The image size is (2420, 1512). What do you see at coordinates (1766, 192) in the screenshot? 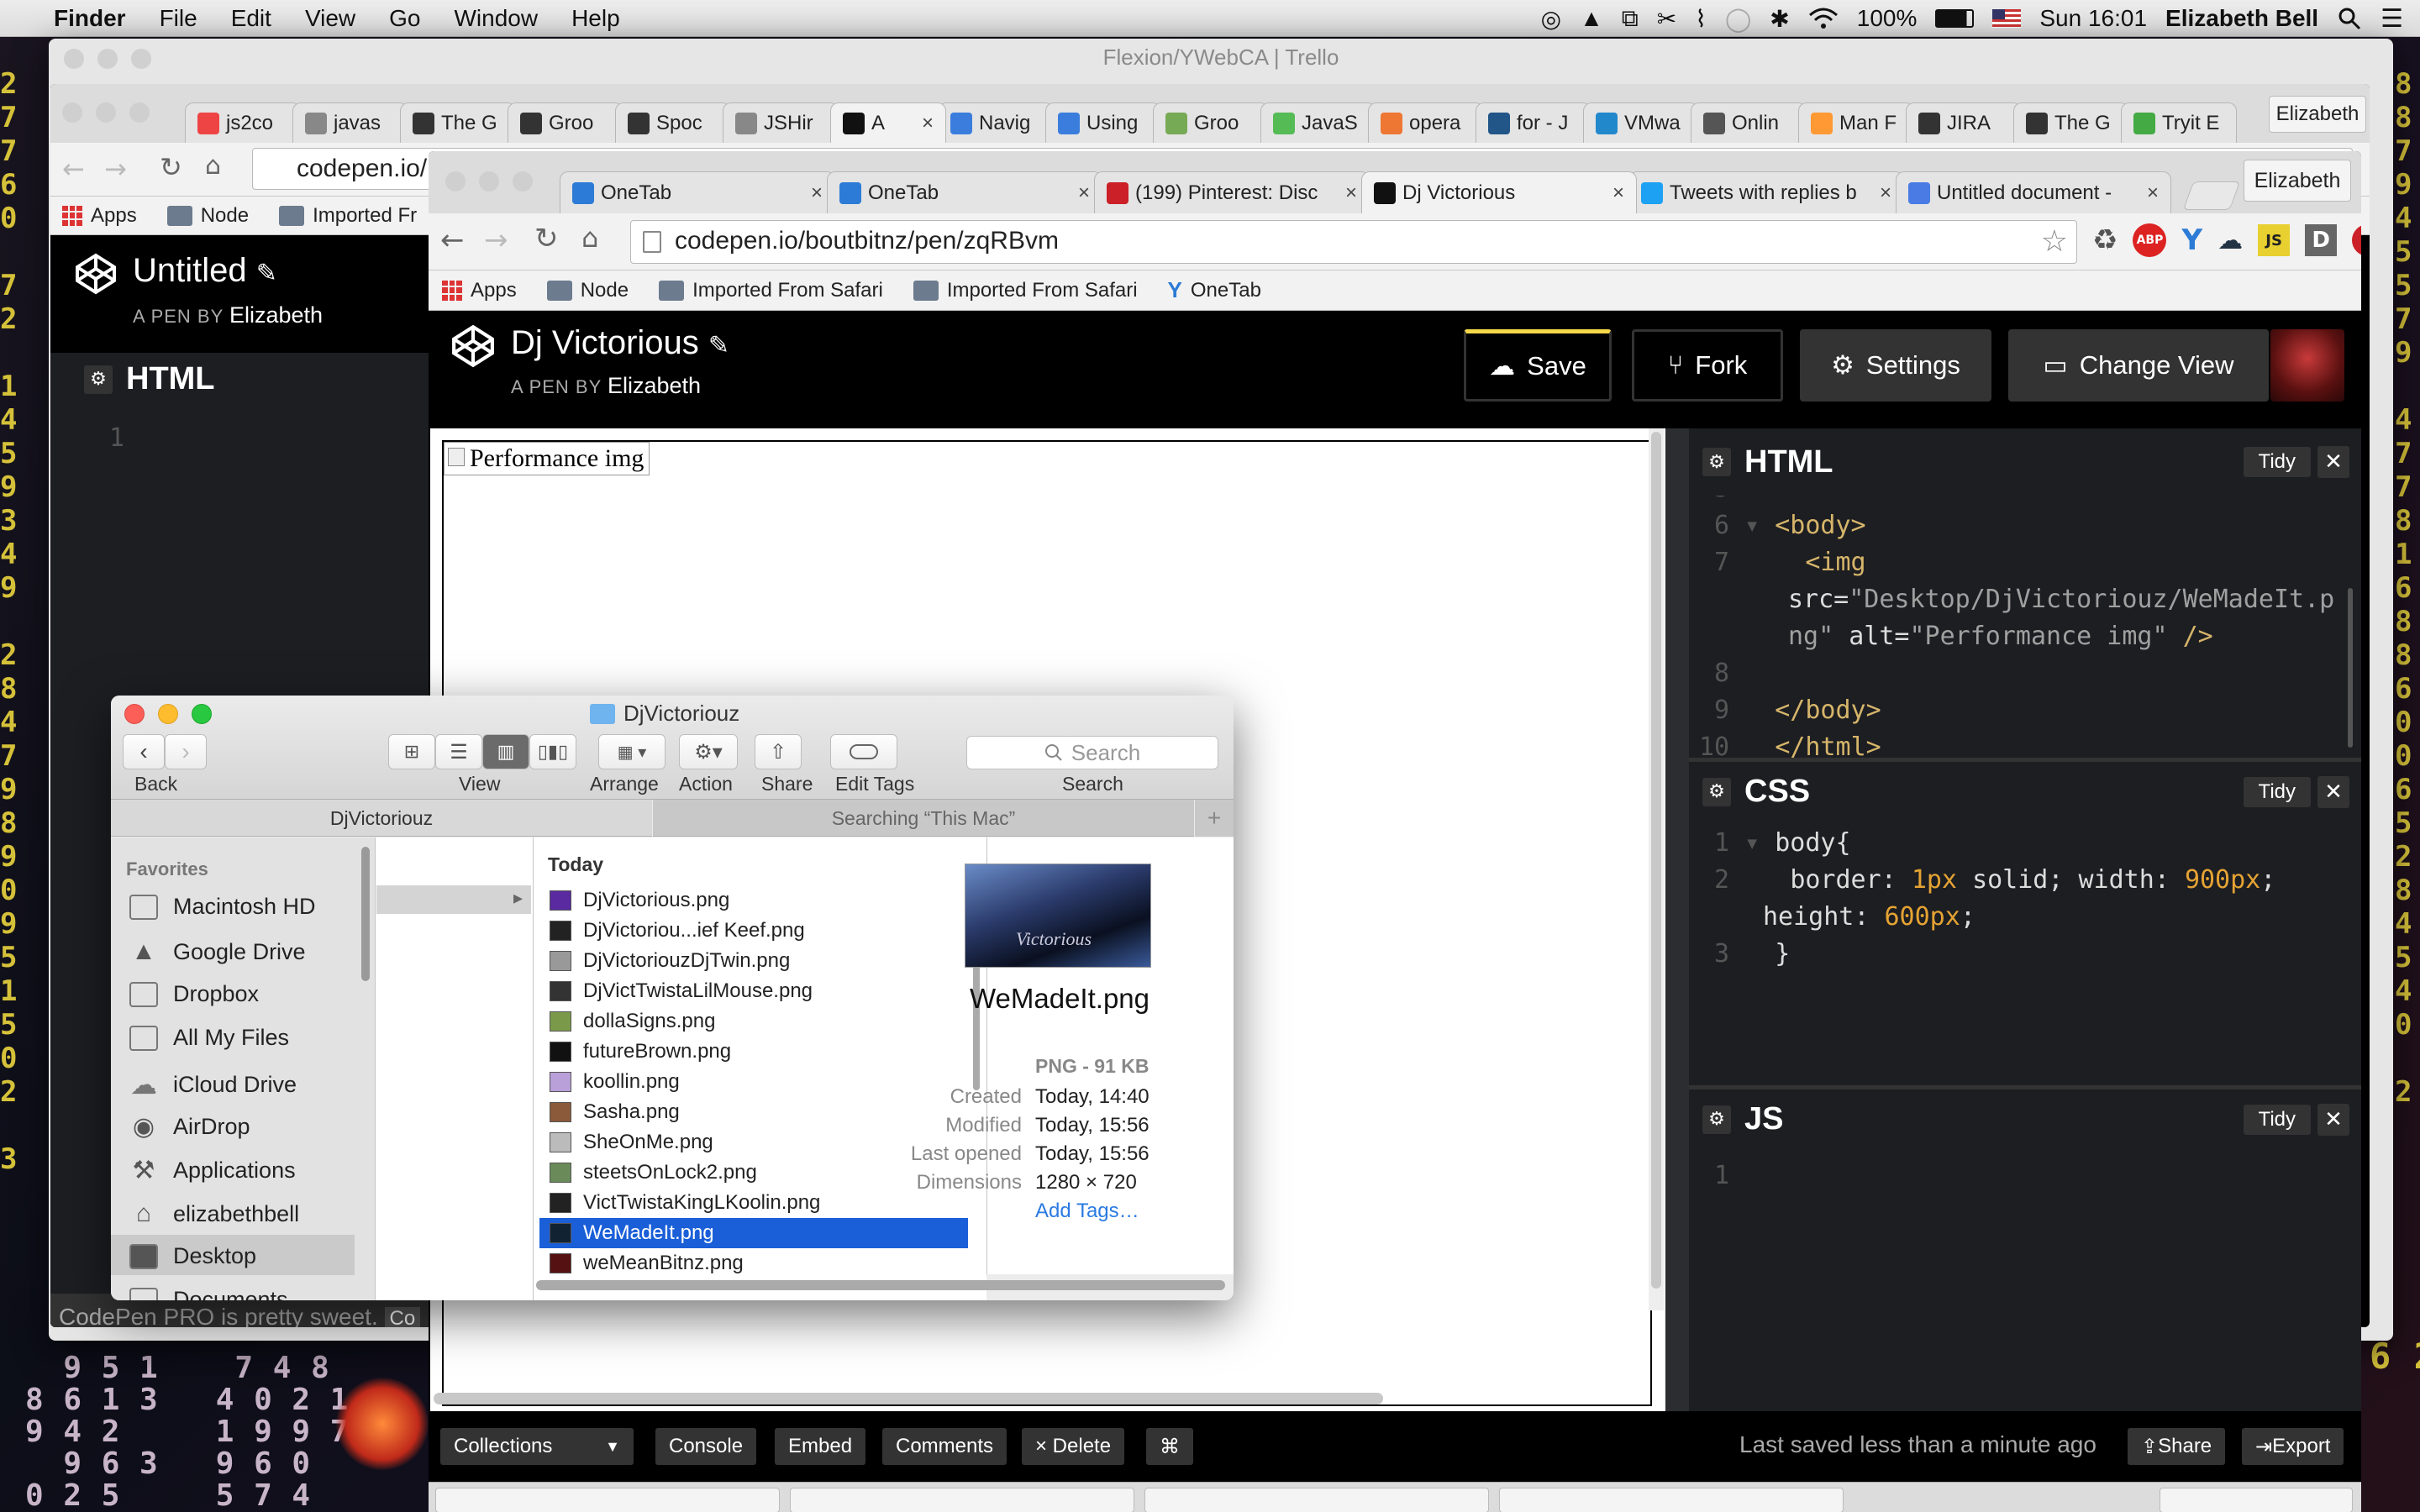
I see `front-tab: Tweets with replies b ×` at bounding box center [1766, 192].